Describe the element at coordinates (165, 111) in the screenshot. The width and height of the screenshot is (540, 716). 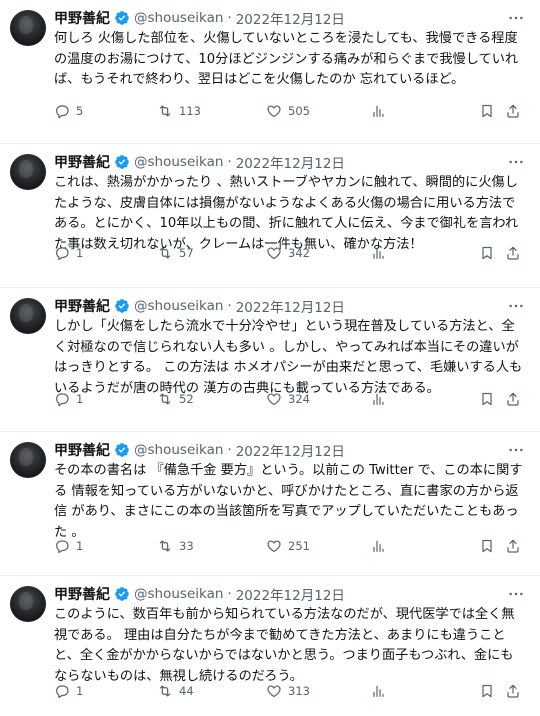
I see `retweet-icon` at that location.